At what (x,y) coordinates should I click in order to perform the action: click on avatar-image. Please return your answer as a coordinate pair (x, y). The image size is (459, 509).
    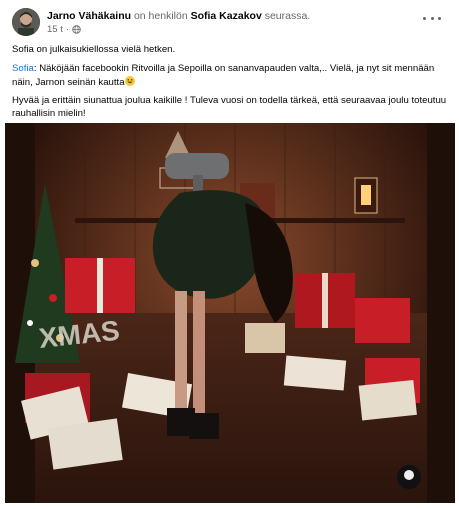
    Looking at the image, I should click on (26, 22).